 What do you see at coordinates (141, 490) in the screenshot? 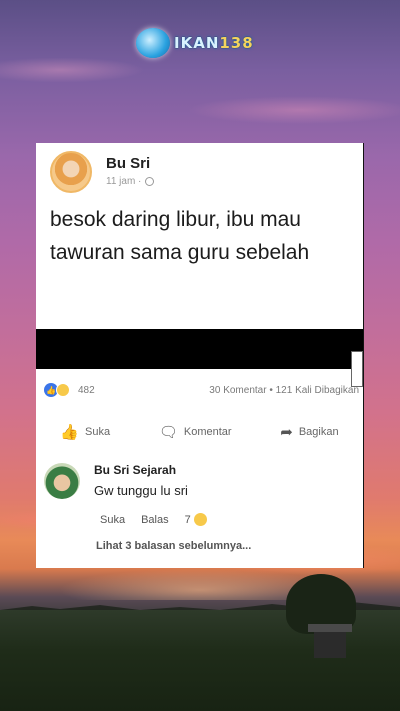
I see `comment-text: Gw tunggu lu sri` at bounding box center [141, 490].